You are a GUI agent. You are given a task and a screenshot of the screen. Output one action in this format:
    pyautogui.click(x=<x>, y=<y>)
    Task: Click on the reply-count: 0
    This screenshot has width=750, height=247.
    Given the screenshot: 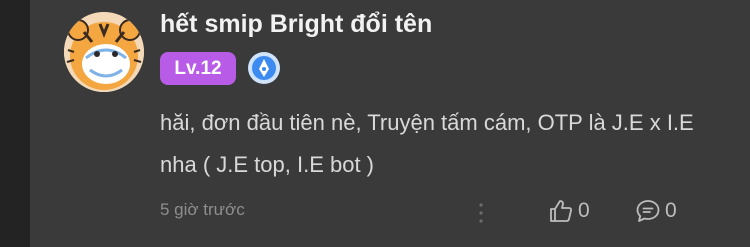 What is the action you would take?
    pyautogui.click(x=671, y=210)
    